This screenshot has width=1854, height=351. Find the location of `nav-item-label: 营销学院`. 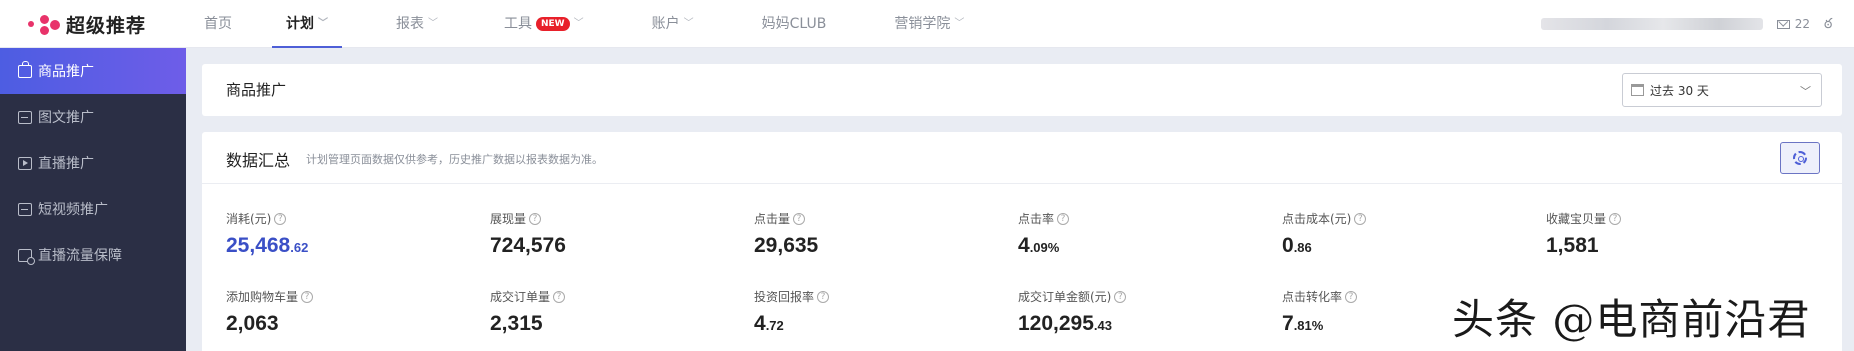

nav-item-label: 营销学院 is located at coordinates (922, 24).